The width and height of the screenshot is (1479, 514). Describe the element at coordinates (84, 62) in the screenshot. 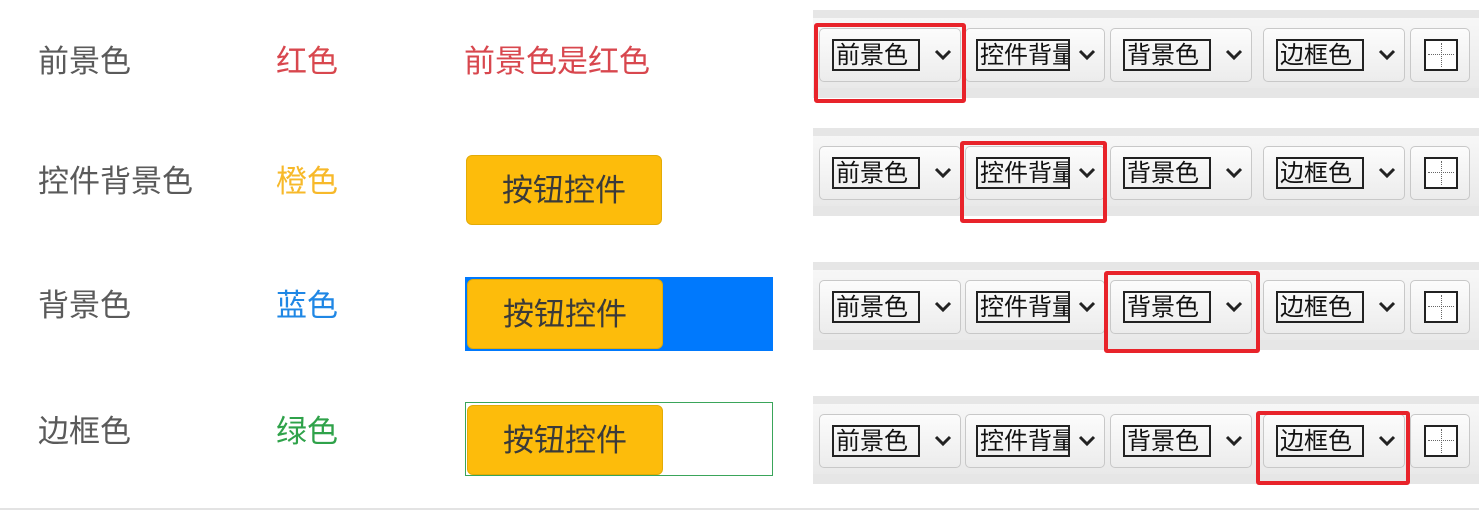

I see `row-label: 前景色` at that location.